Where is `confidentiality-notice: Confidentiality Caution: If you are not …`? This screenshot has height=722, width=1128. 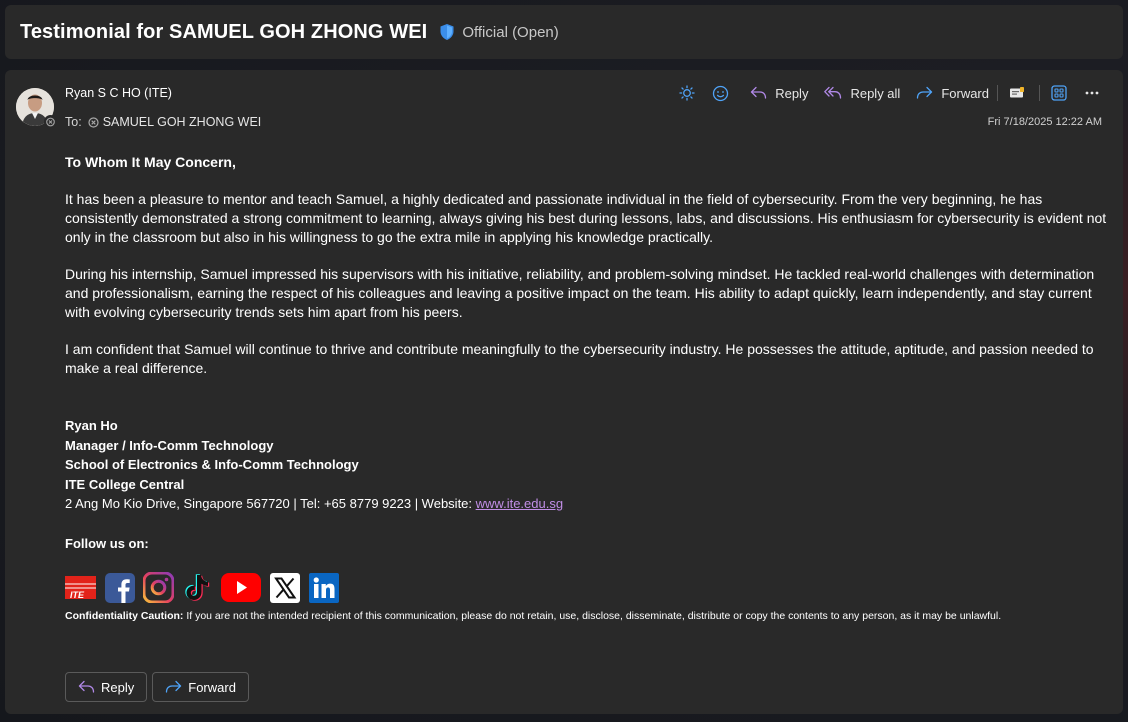
confidentiality-notice: Confidentiality Caution: If you are not … is located at coordinates (587, 616).